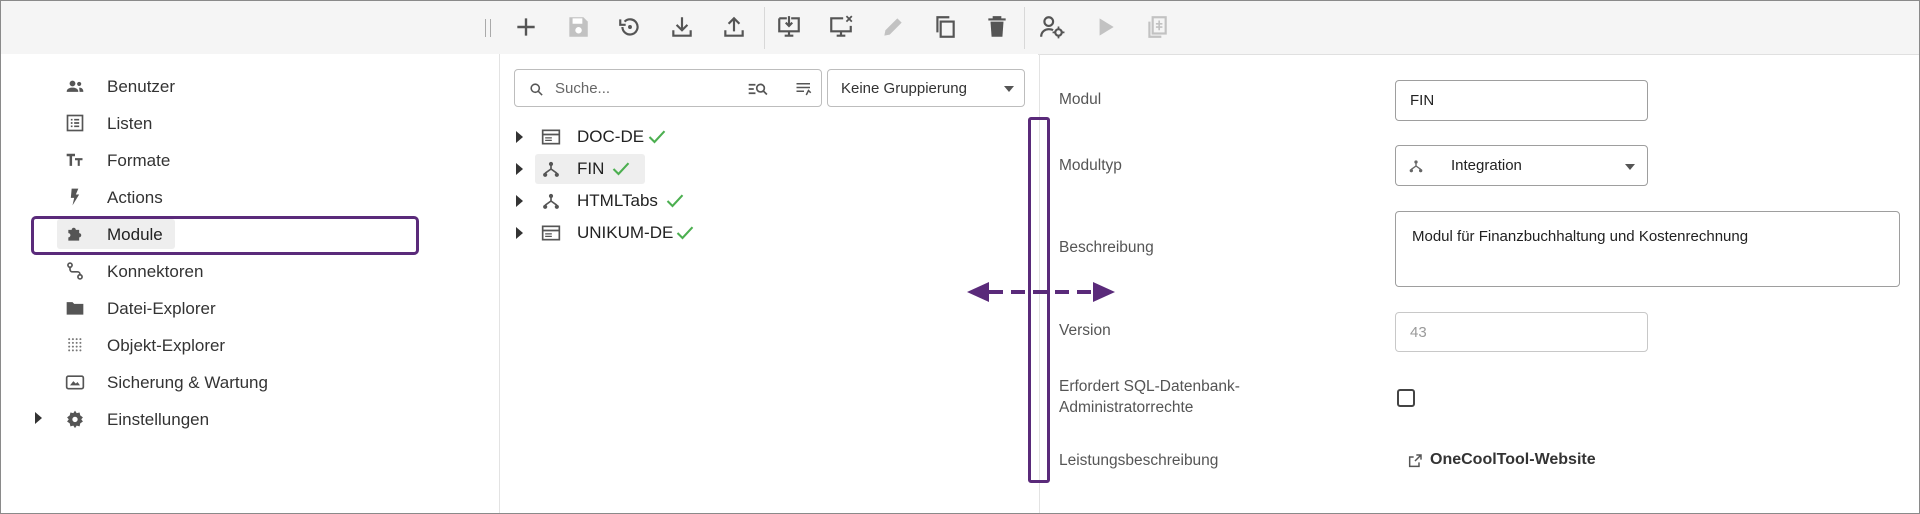  I want to click on tree-item-label: UNIKUM-DE, so click(625, 232).